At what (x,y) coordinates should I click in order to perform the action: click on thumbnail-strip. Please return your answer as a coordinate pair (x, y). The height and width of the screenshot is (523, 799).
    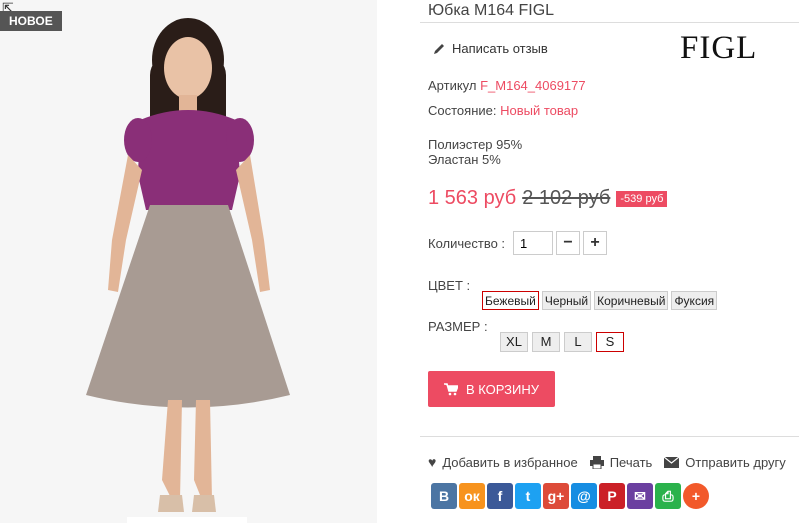
    Looking at the image, I should click on (187, 520).